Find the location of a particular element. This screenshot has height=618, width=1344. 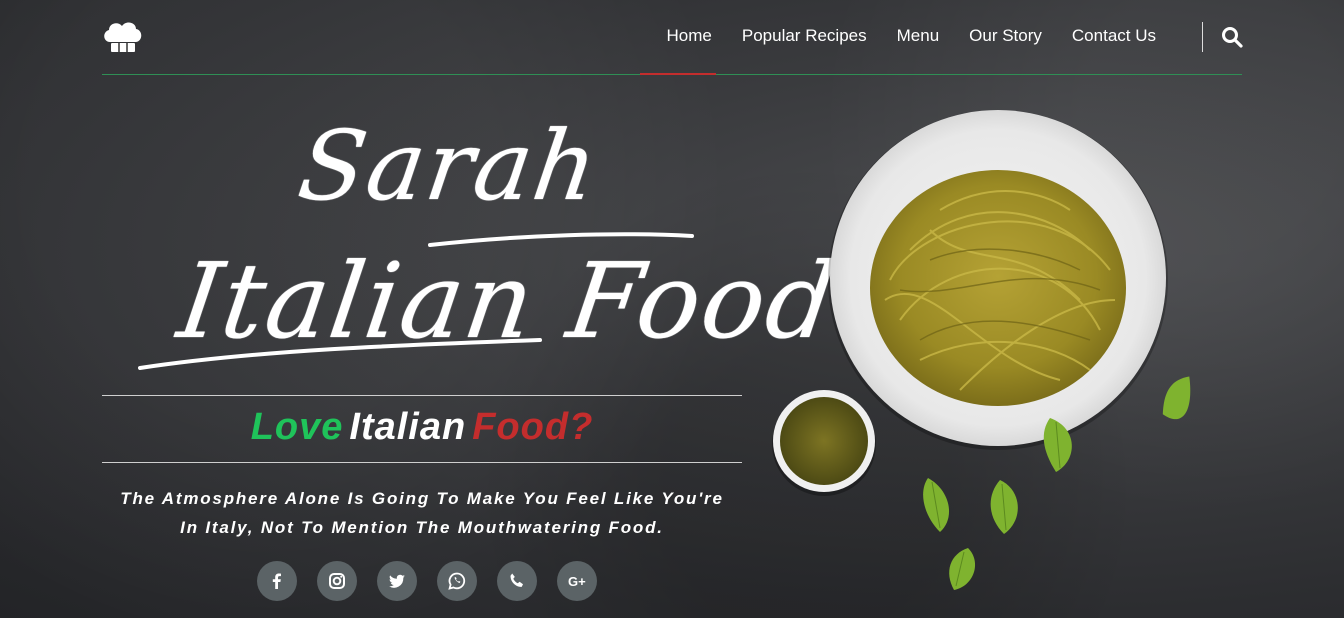

nav-link-our-story: Our Story is located at coordinates (1005, 36).